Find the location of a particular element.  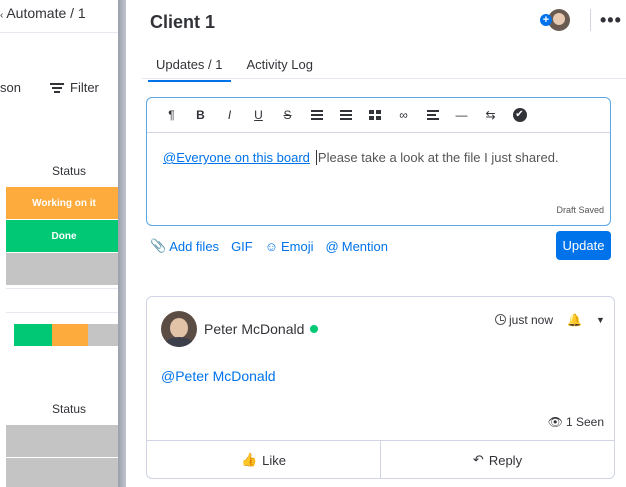

automate-label: Automate / 1 is located at coordinates (46, 13).